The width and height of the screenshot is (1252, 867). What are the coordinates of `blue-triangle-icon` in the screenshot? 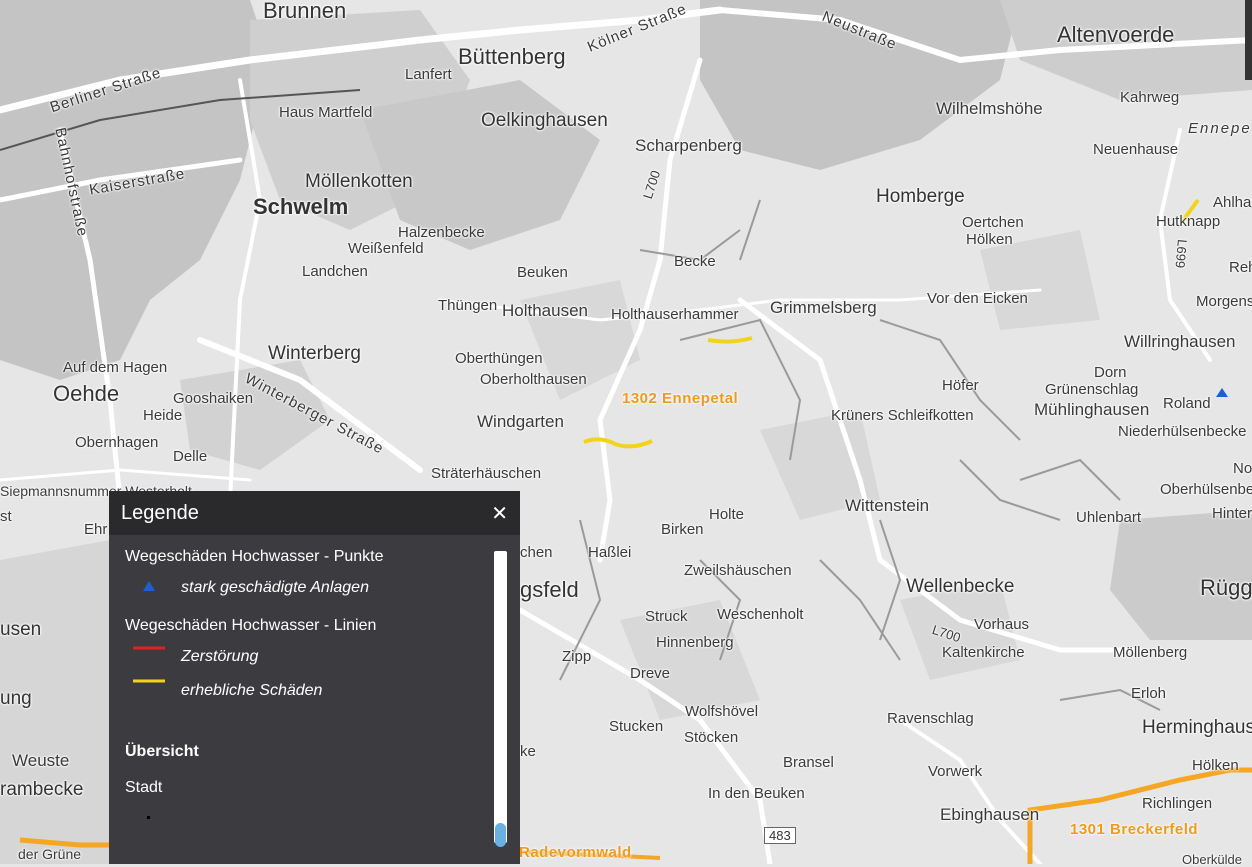 It's located at (149, 586).